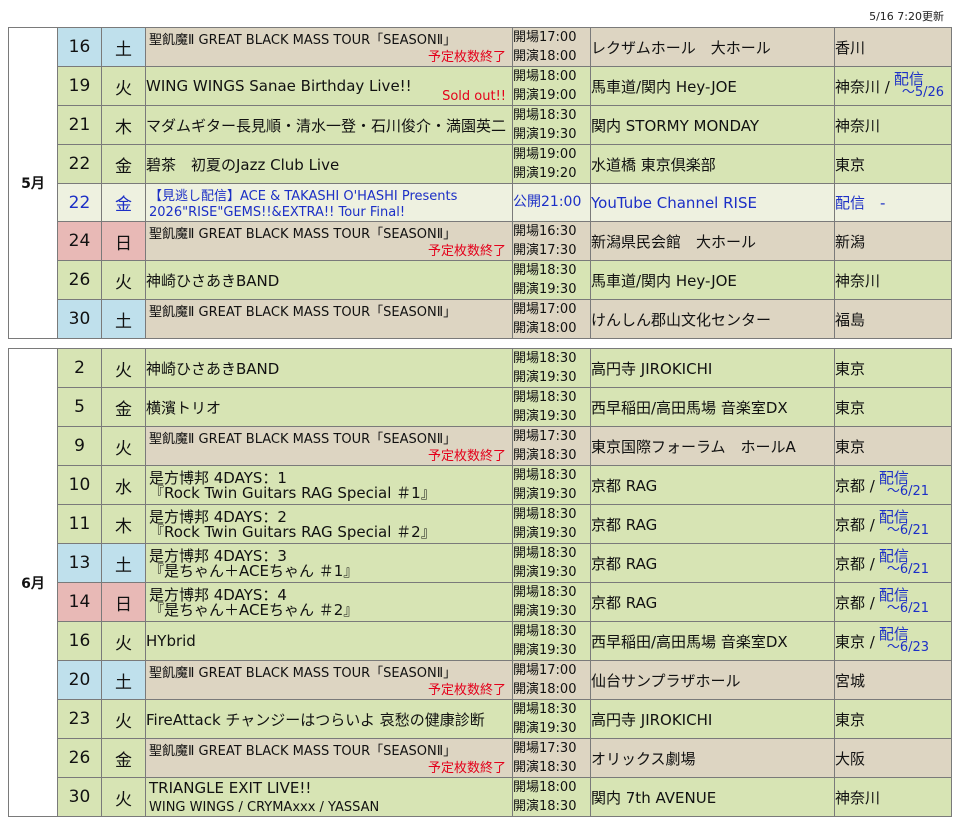 This screenshot has width=960, height=820. I want to click on event-title: 横濱トリオ, so click(329, 407).